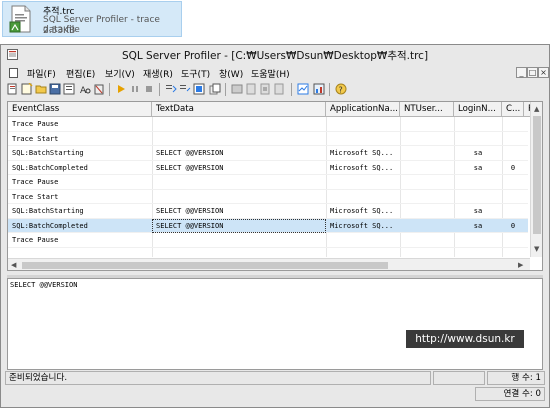 Image resolution: width=550 pixels, height=408 pixels. What do you see at coordinates (13, 89) in the screenshot?
I see `new-trace-icon` at bounding box center [13, 89].